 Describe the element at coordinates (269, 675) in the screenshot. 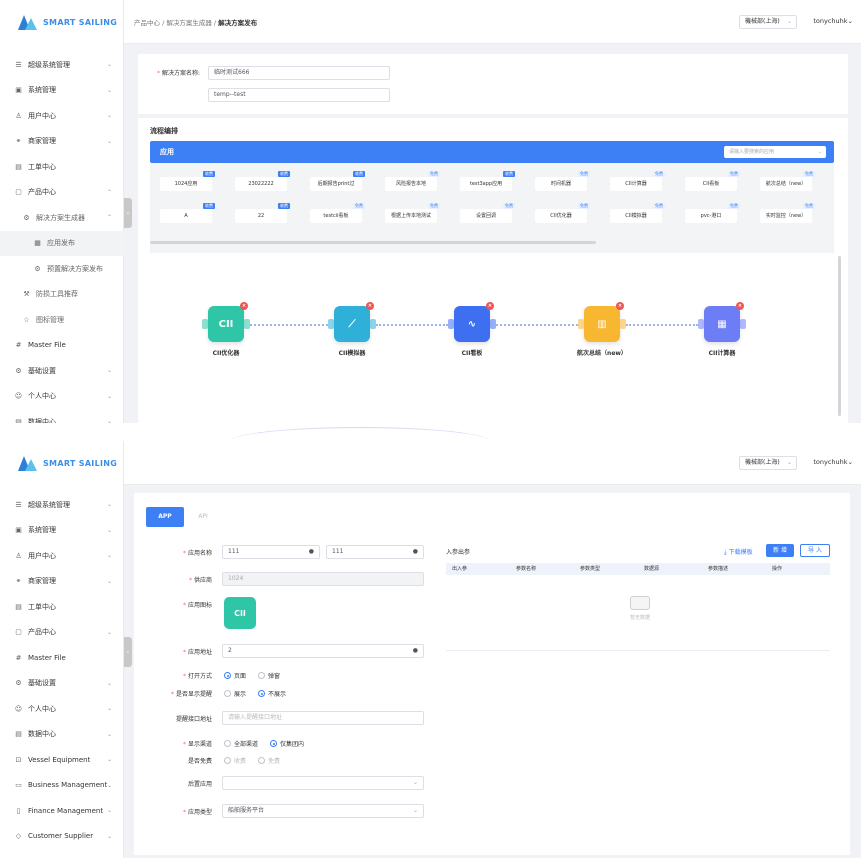

I see `open-mode-dialog-radio: 弹窗` at that location.